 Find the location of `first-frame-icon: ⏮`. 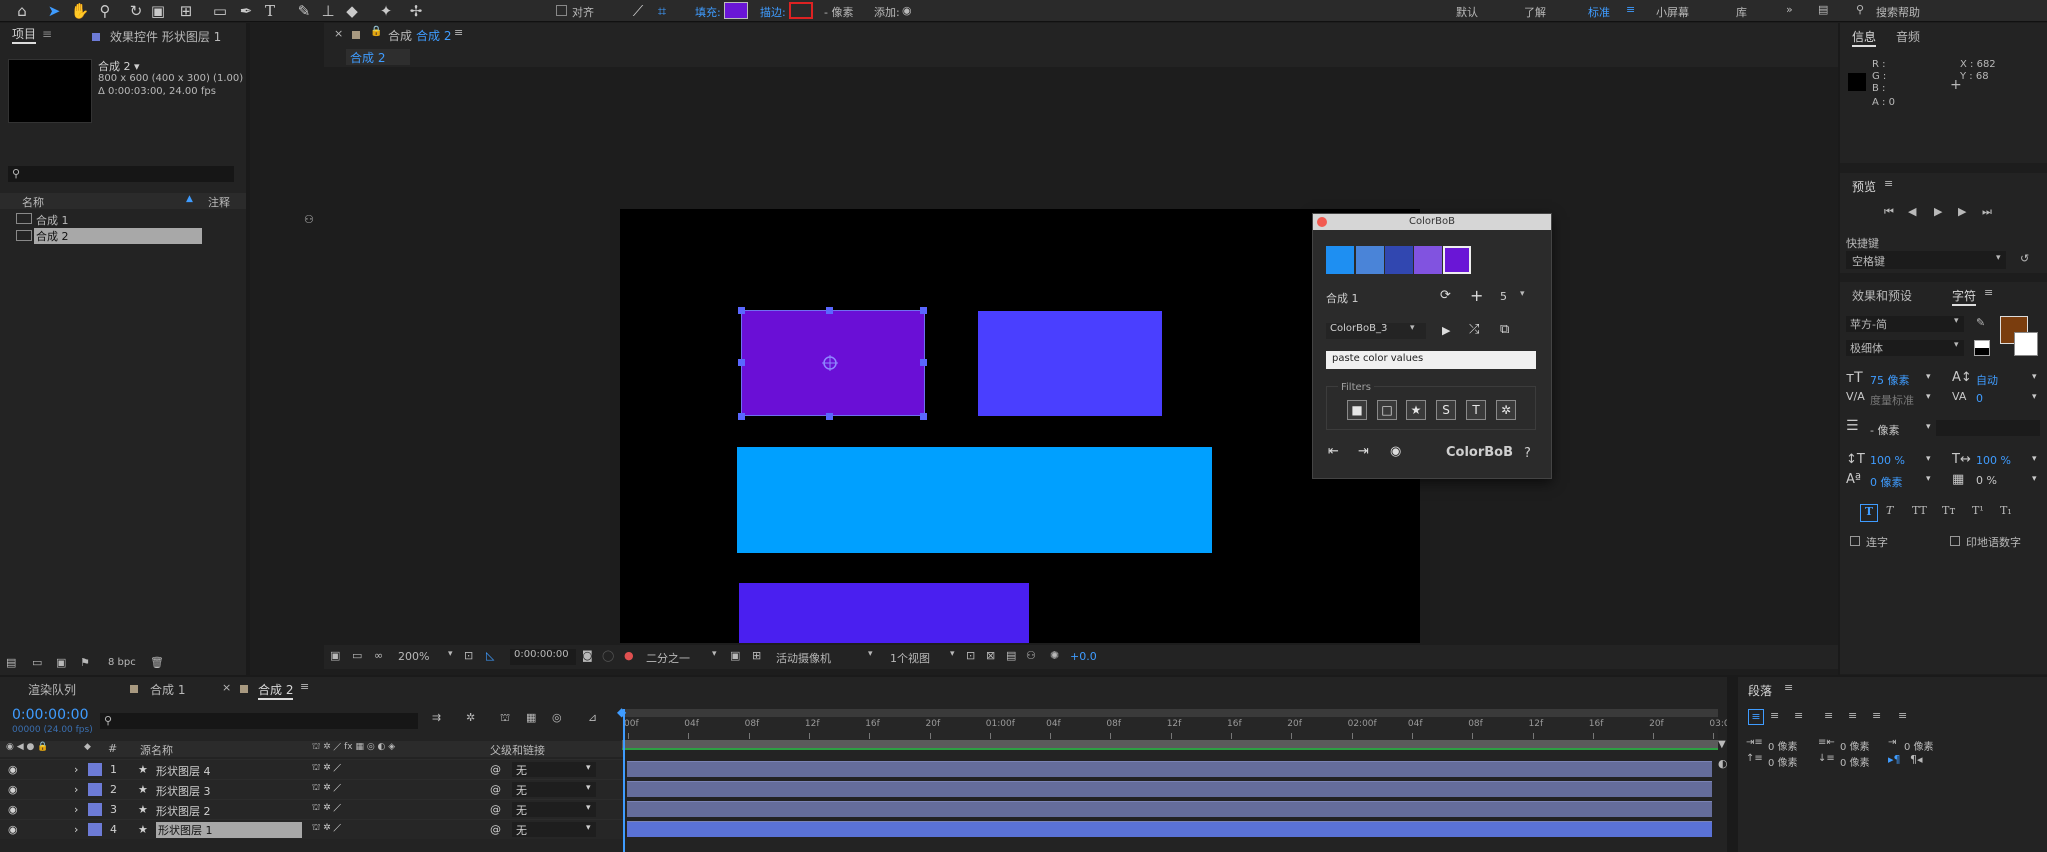

first-frame-icon: ⏮ is located at coordinates (1889, 212).